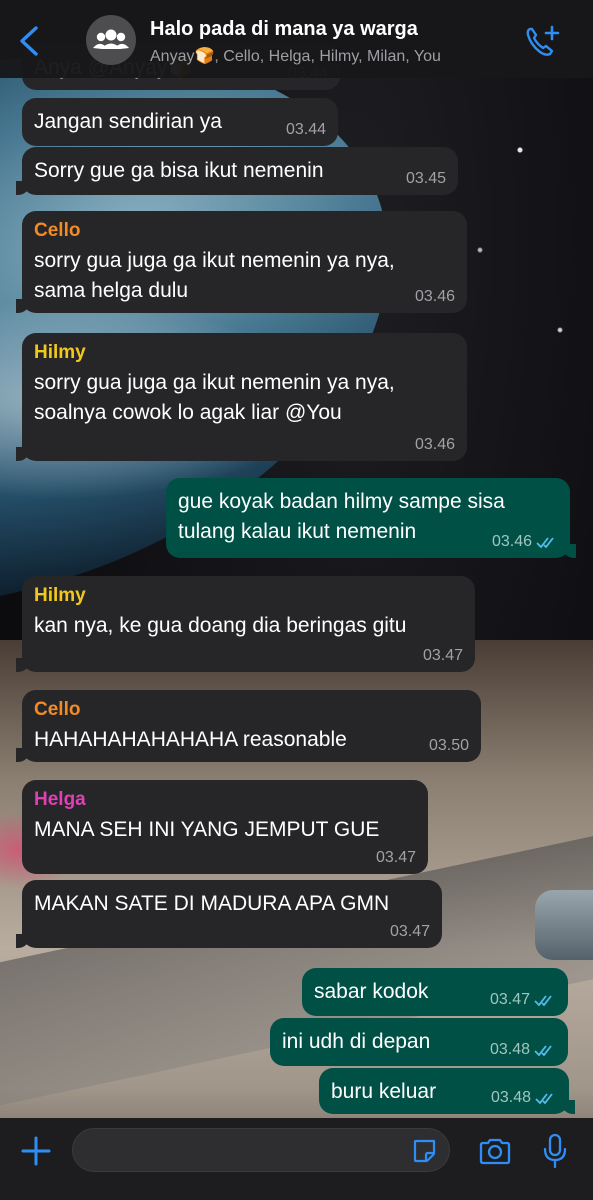 Image resolution: width=593 pixels, height=1200 pixels. Describe the element at coordinates (435, 992) in the screenshot. I see `message-bubble: sabar kodok 03.47` at that location.